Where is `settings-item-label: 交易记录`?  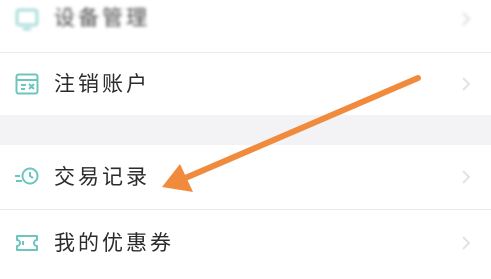 settings-item-label: 交易记录 is located at coordinates (102, 177).